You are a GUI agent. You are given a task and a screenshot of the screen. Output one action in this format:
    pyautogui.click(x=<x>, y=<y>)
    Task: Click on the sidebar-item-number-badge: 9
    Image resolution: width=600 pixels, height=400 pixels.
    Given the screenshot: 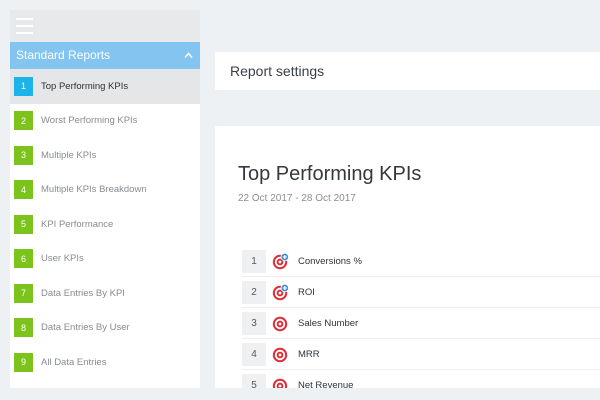 What is the action you would take?
    pyautogui.click(x=23, y=362)
    